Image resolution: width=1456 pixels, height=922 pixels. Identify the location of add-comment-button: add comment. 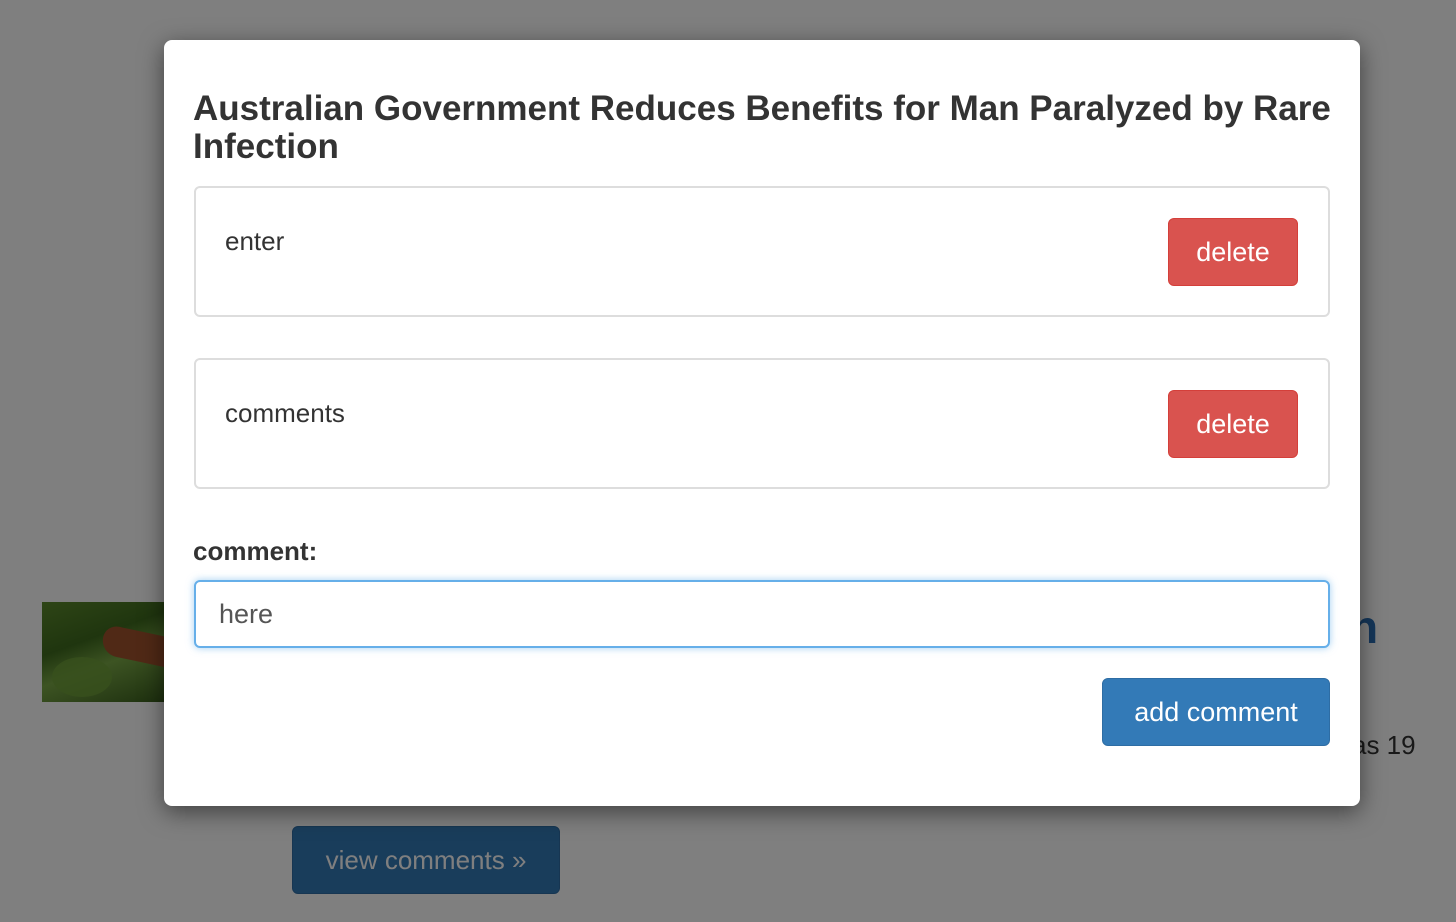
(1216, 712).